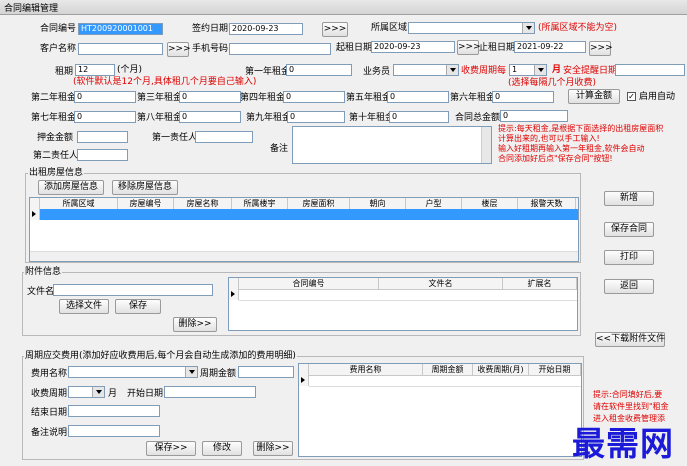  I want to click on resp2-label: 第二责任人, so click(56, 156).